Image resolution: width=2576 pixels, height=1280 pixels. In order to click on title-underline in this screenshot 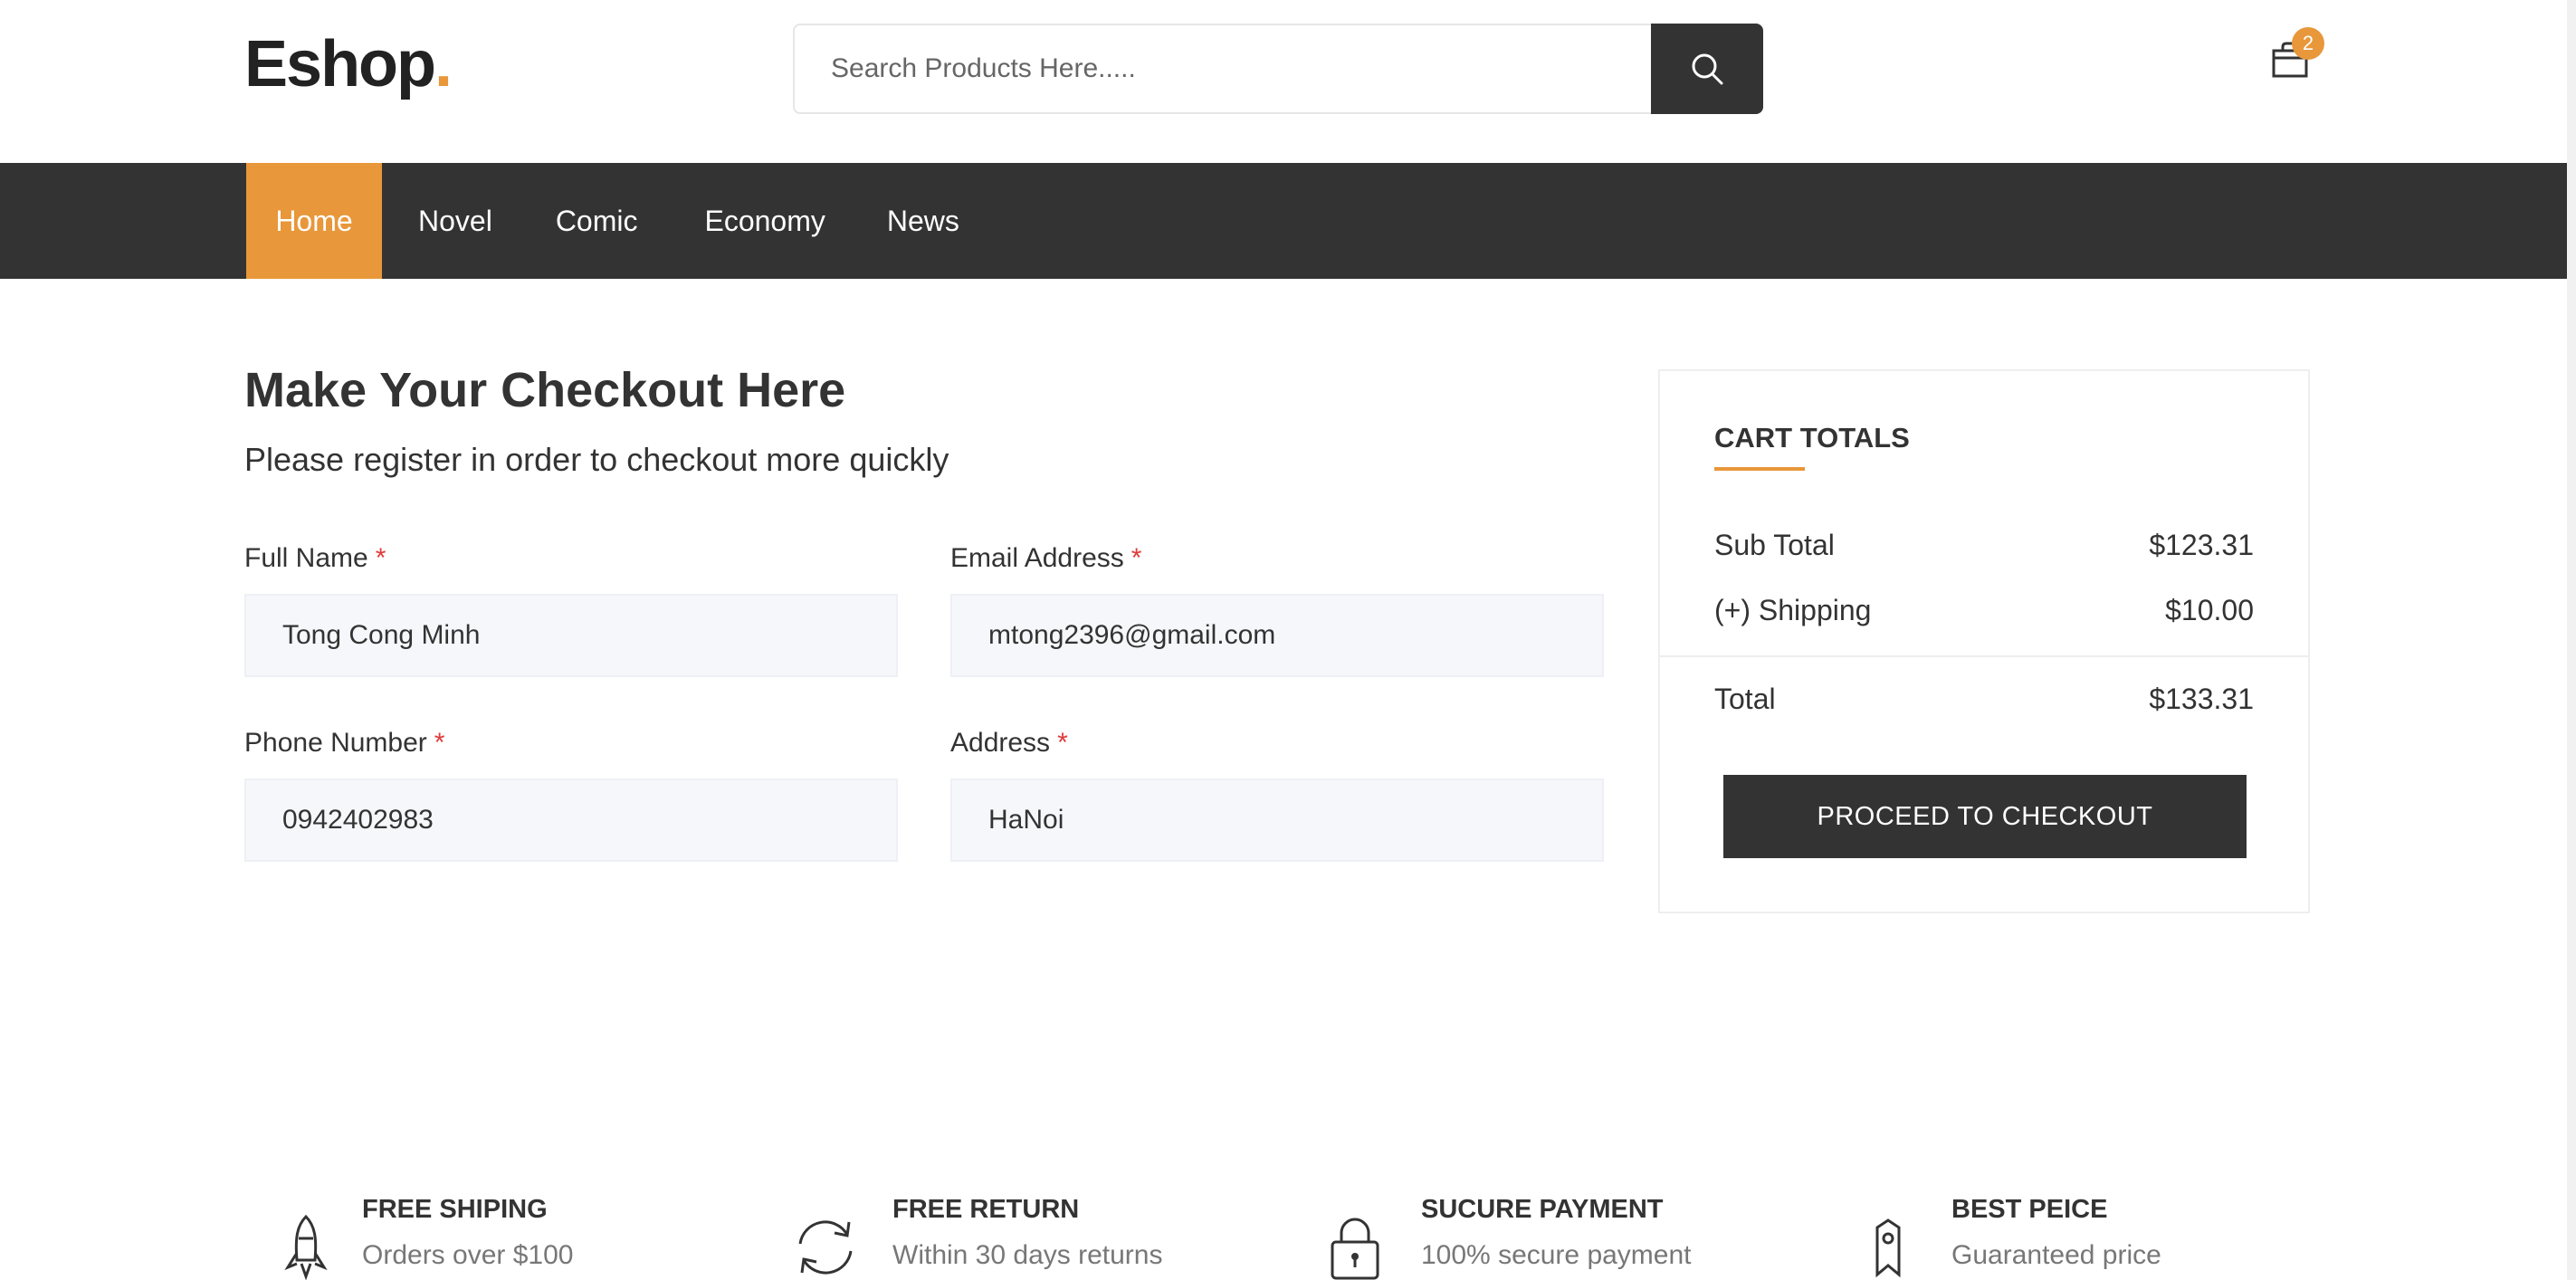, I will do `click(1760, 469)`.